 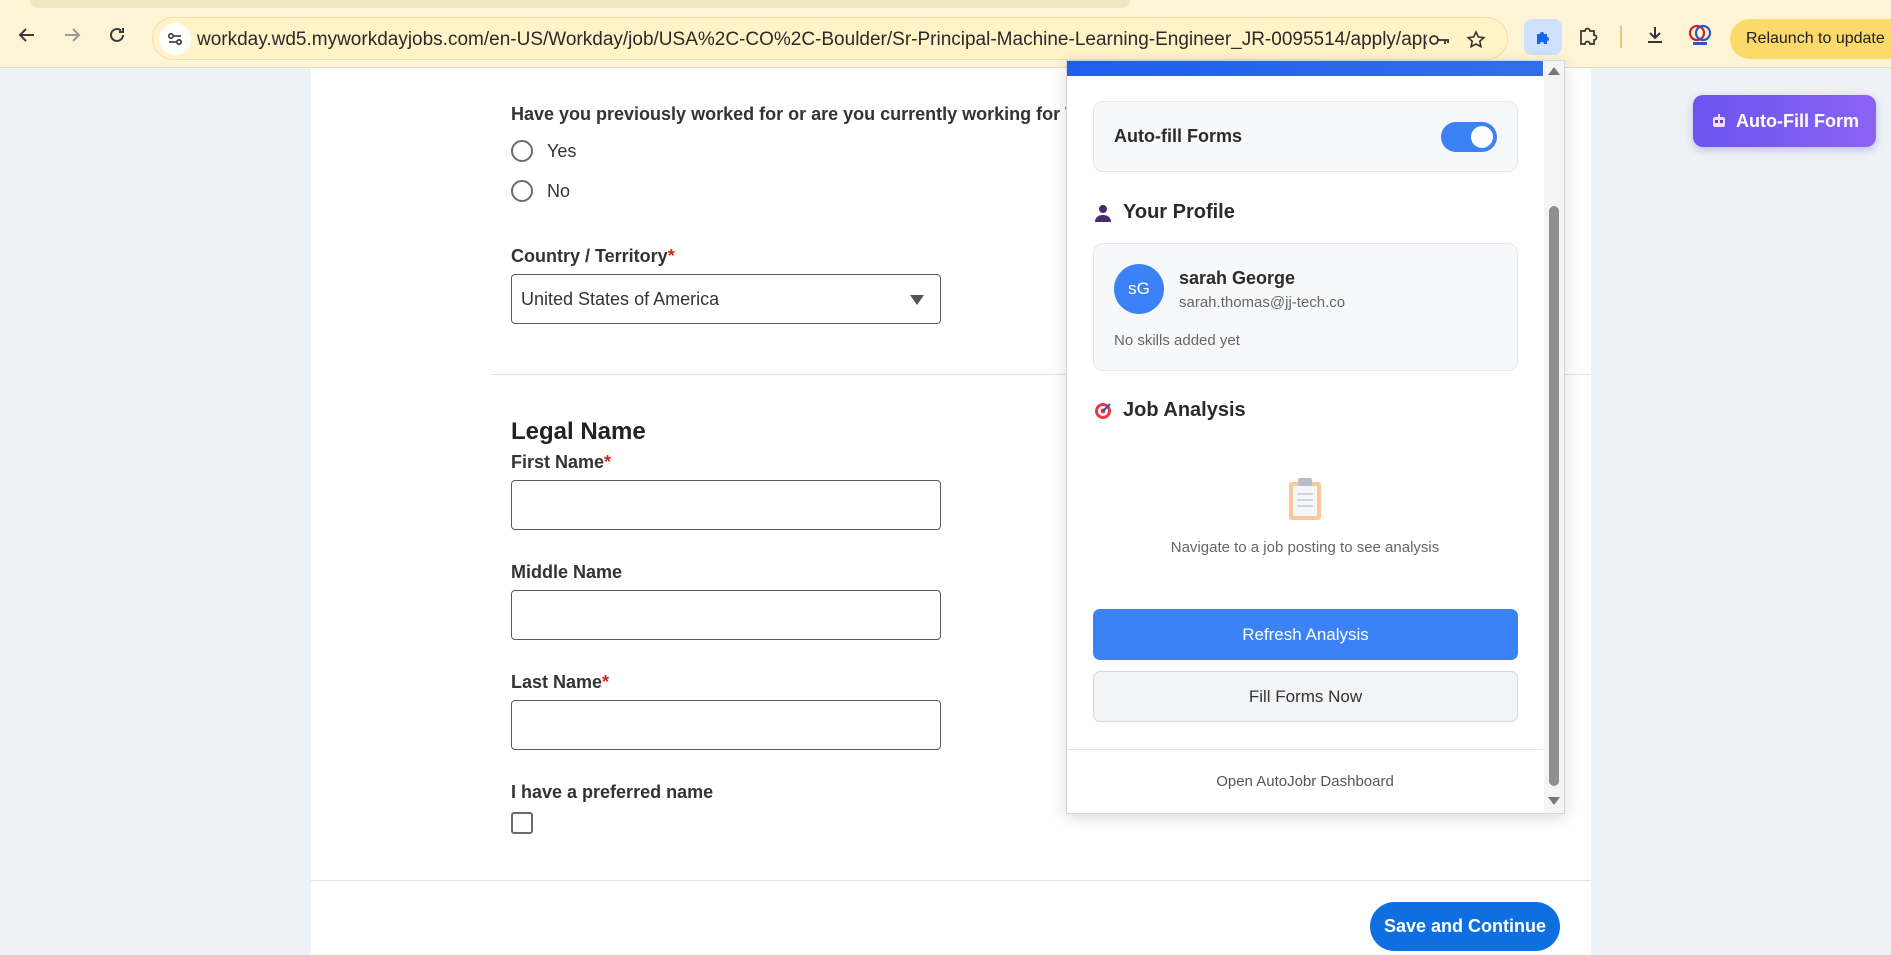 I want to click on country-label: Country / Territory*, so click(x=593, y=256).